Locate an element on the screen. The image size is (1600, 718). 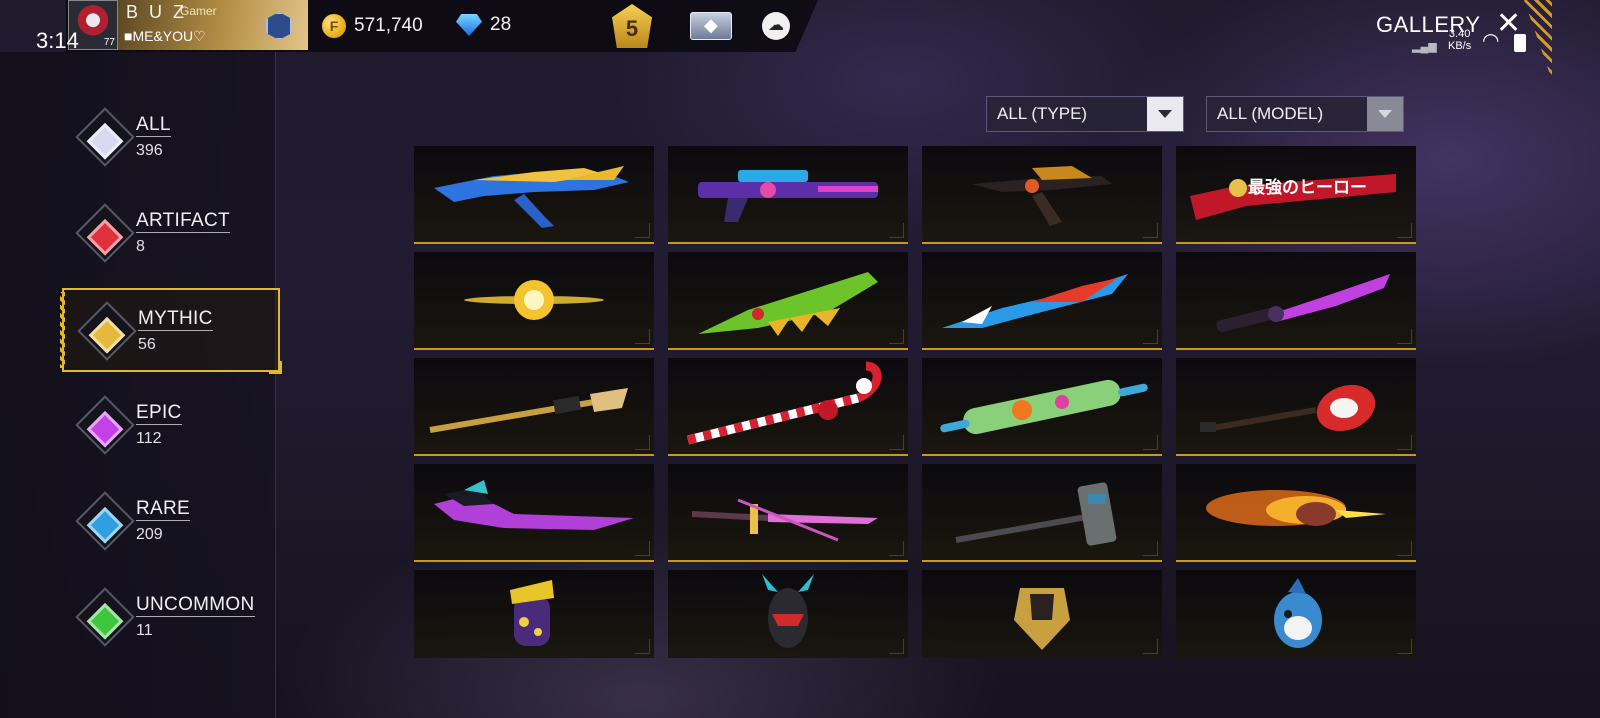
status-time: 3:14 is located at coordinates (57, 40).